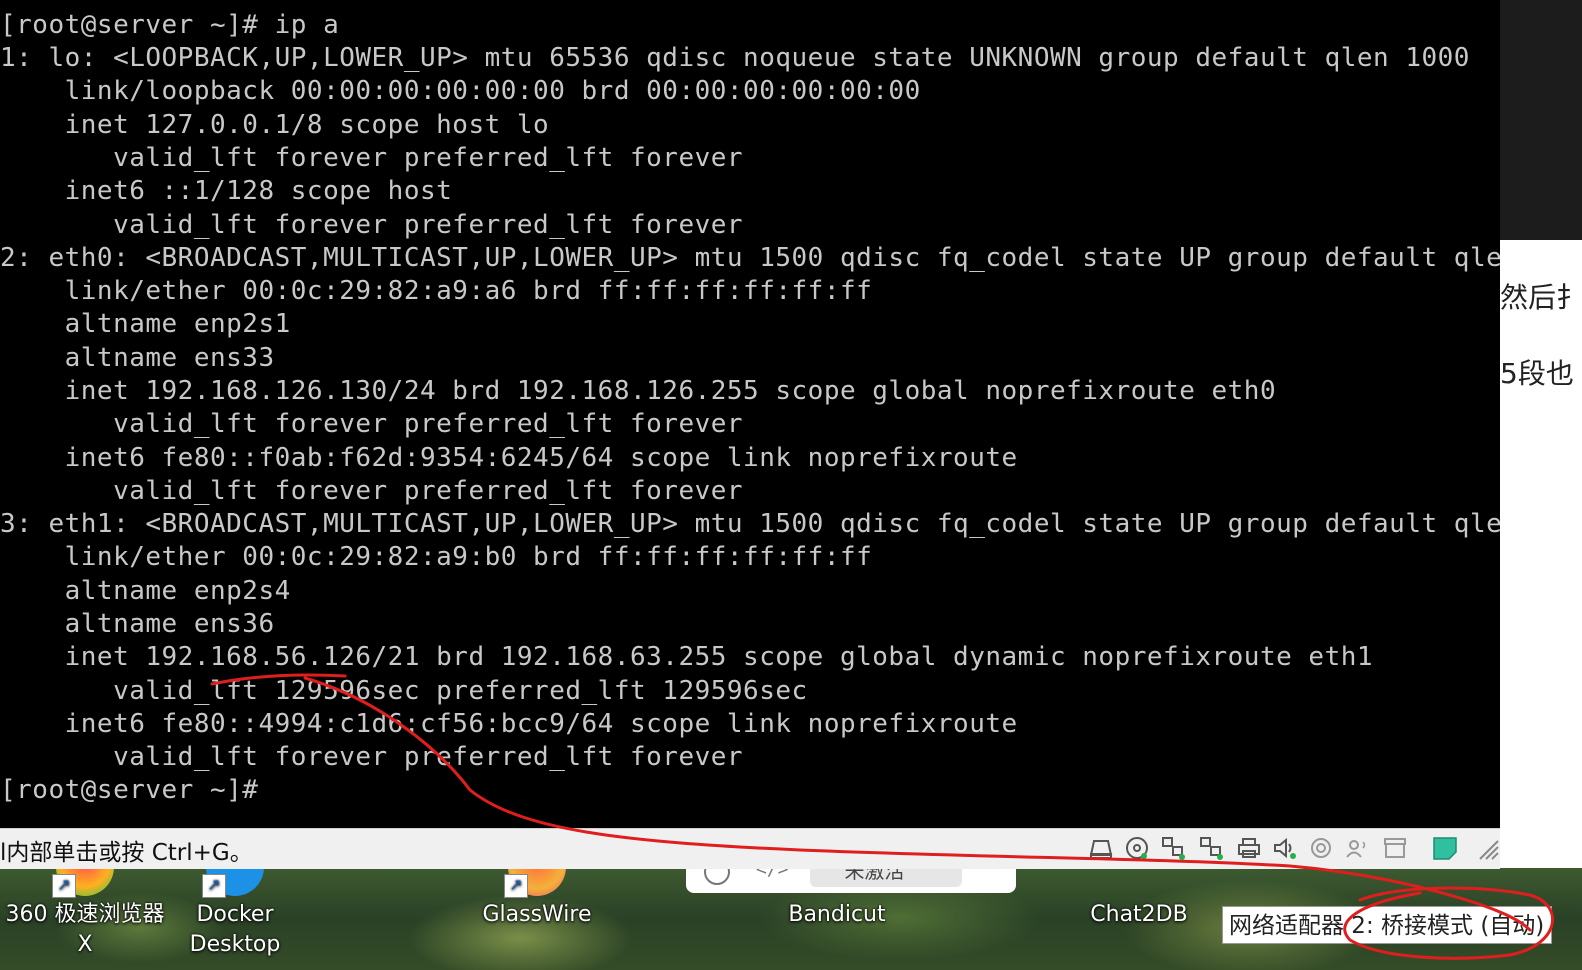 The image size is (1582, 970). What do you see at coordinates (537, 914) in the screenshot?
I see `desktop-icon-label: GlassWire` at bounding box center [537, 914].